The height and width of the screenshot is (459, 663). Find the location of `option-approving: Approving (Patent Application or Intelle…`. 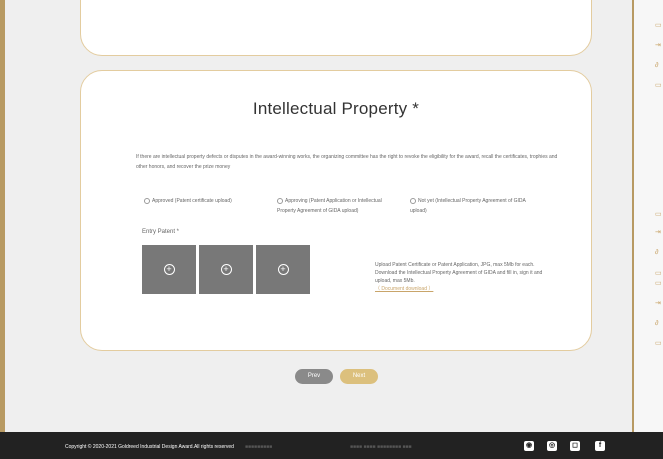

option-approving: Approving (Patent Application or Intelle… is located at coordinates (337, 206).